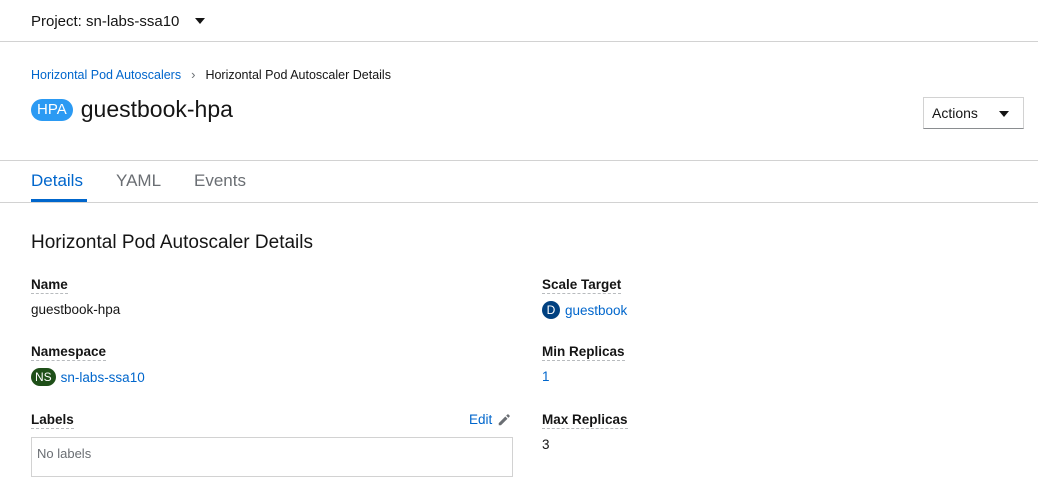  I want to click on actions-dropdown-button: Actions, so click(973, 113).